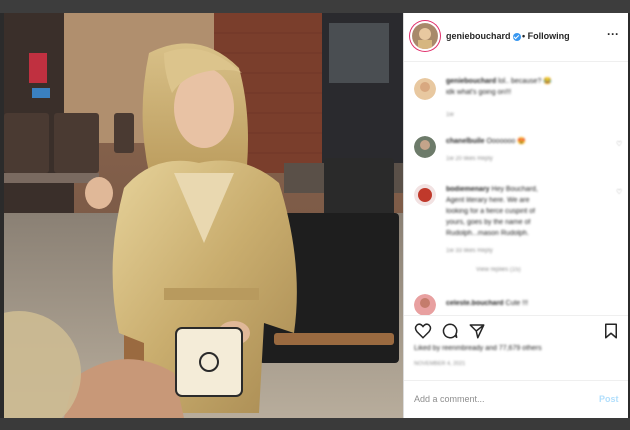  Describe the element at coordinates (475, 303) in the screenshot. I see `comment-username: celeste.bouchard` at that location.